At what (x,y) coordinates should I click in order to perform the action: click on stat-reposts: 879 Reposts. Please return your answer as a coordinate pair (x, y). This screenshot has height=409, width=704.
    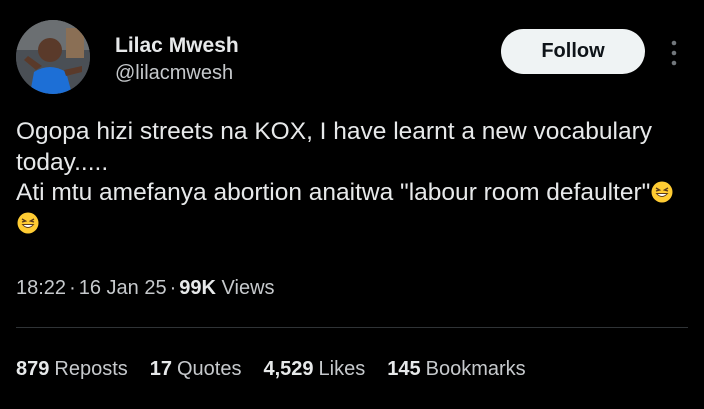
    Looking at the image, I should click on (72, 369).